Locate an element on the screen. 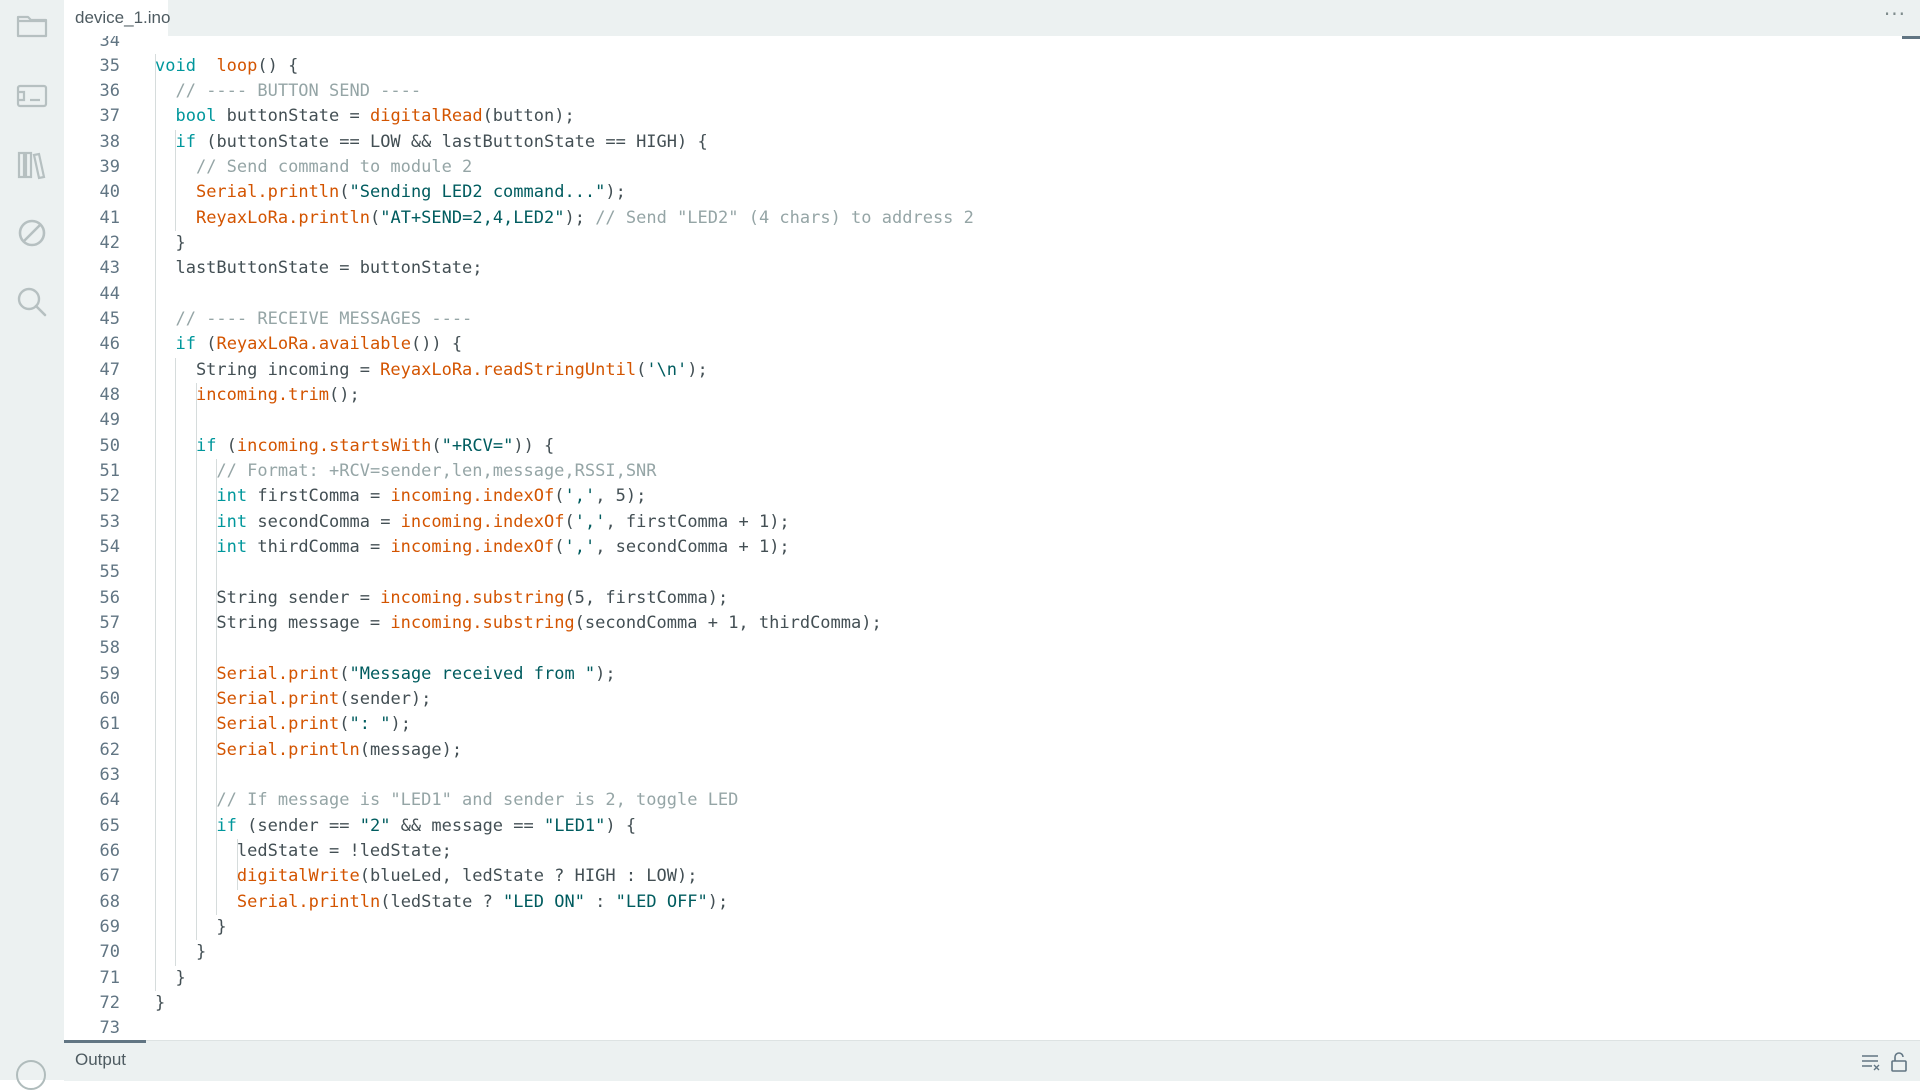 The image size is (1920, 1090). code-text: // ---- RECEIVE MESSAGES ---- is located at coordinates (313, 319).